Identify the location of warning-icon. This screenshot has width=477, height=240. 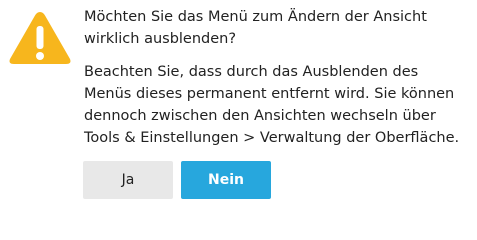
(40, 38).